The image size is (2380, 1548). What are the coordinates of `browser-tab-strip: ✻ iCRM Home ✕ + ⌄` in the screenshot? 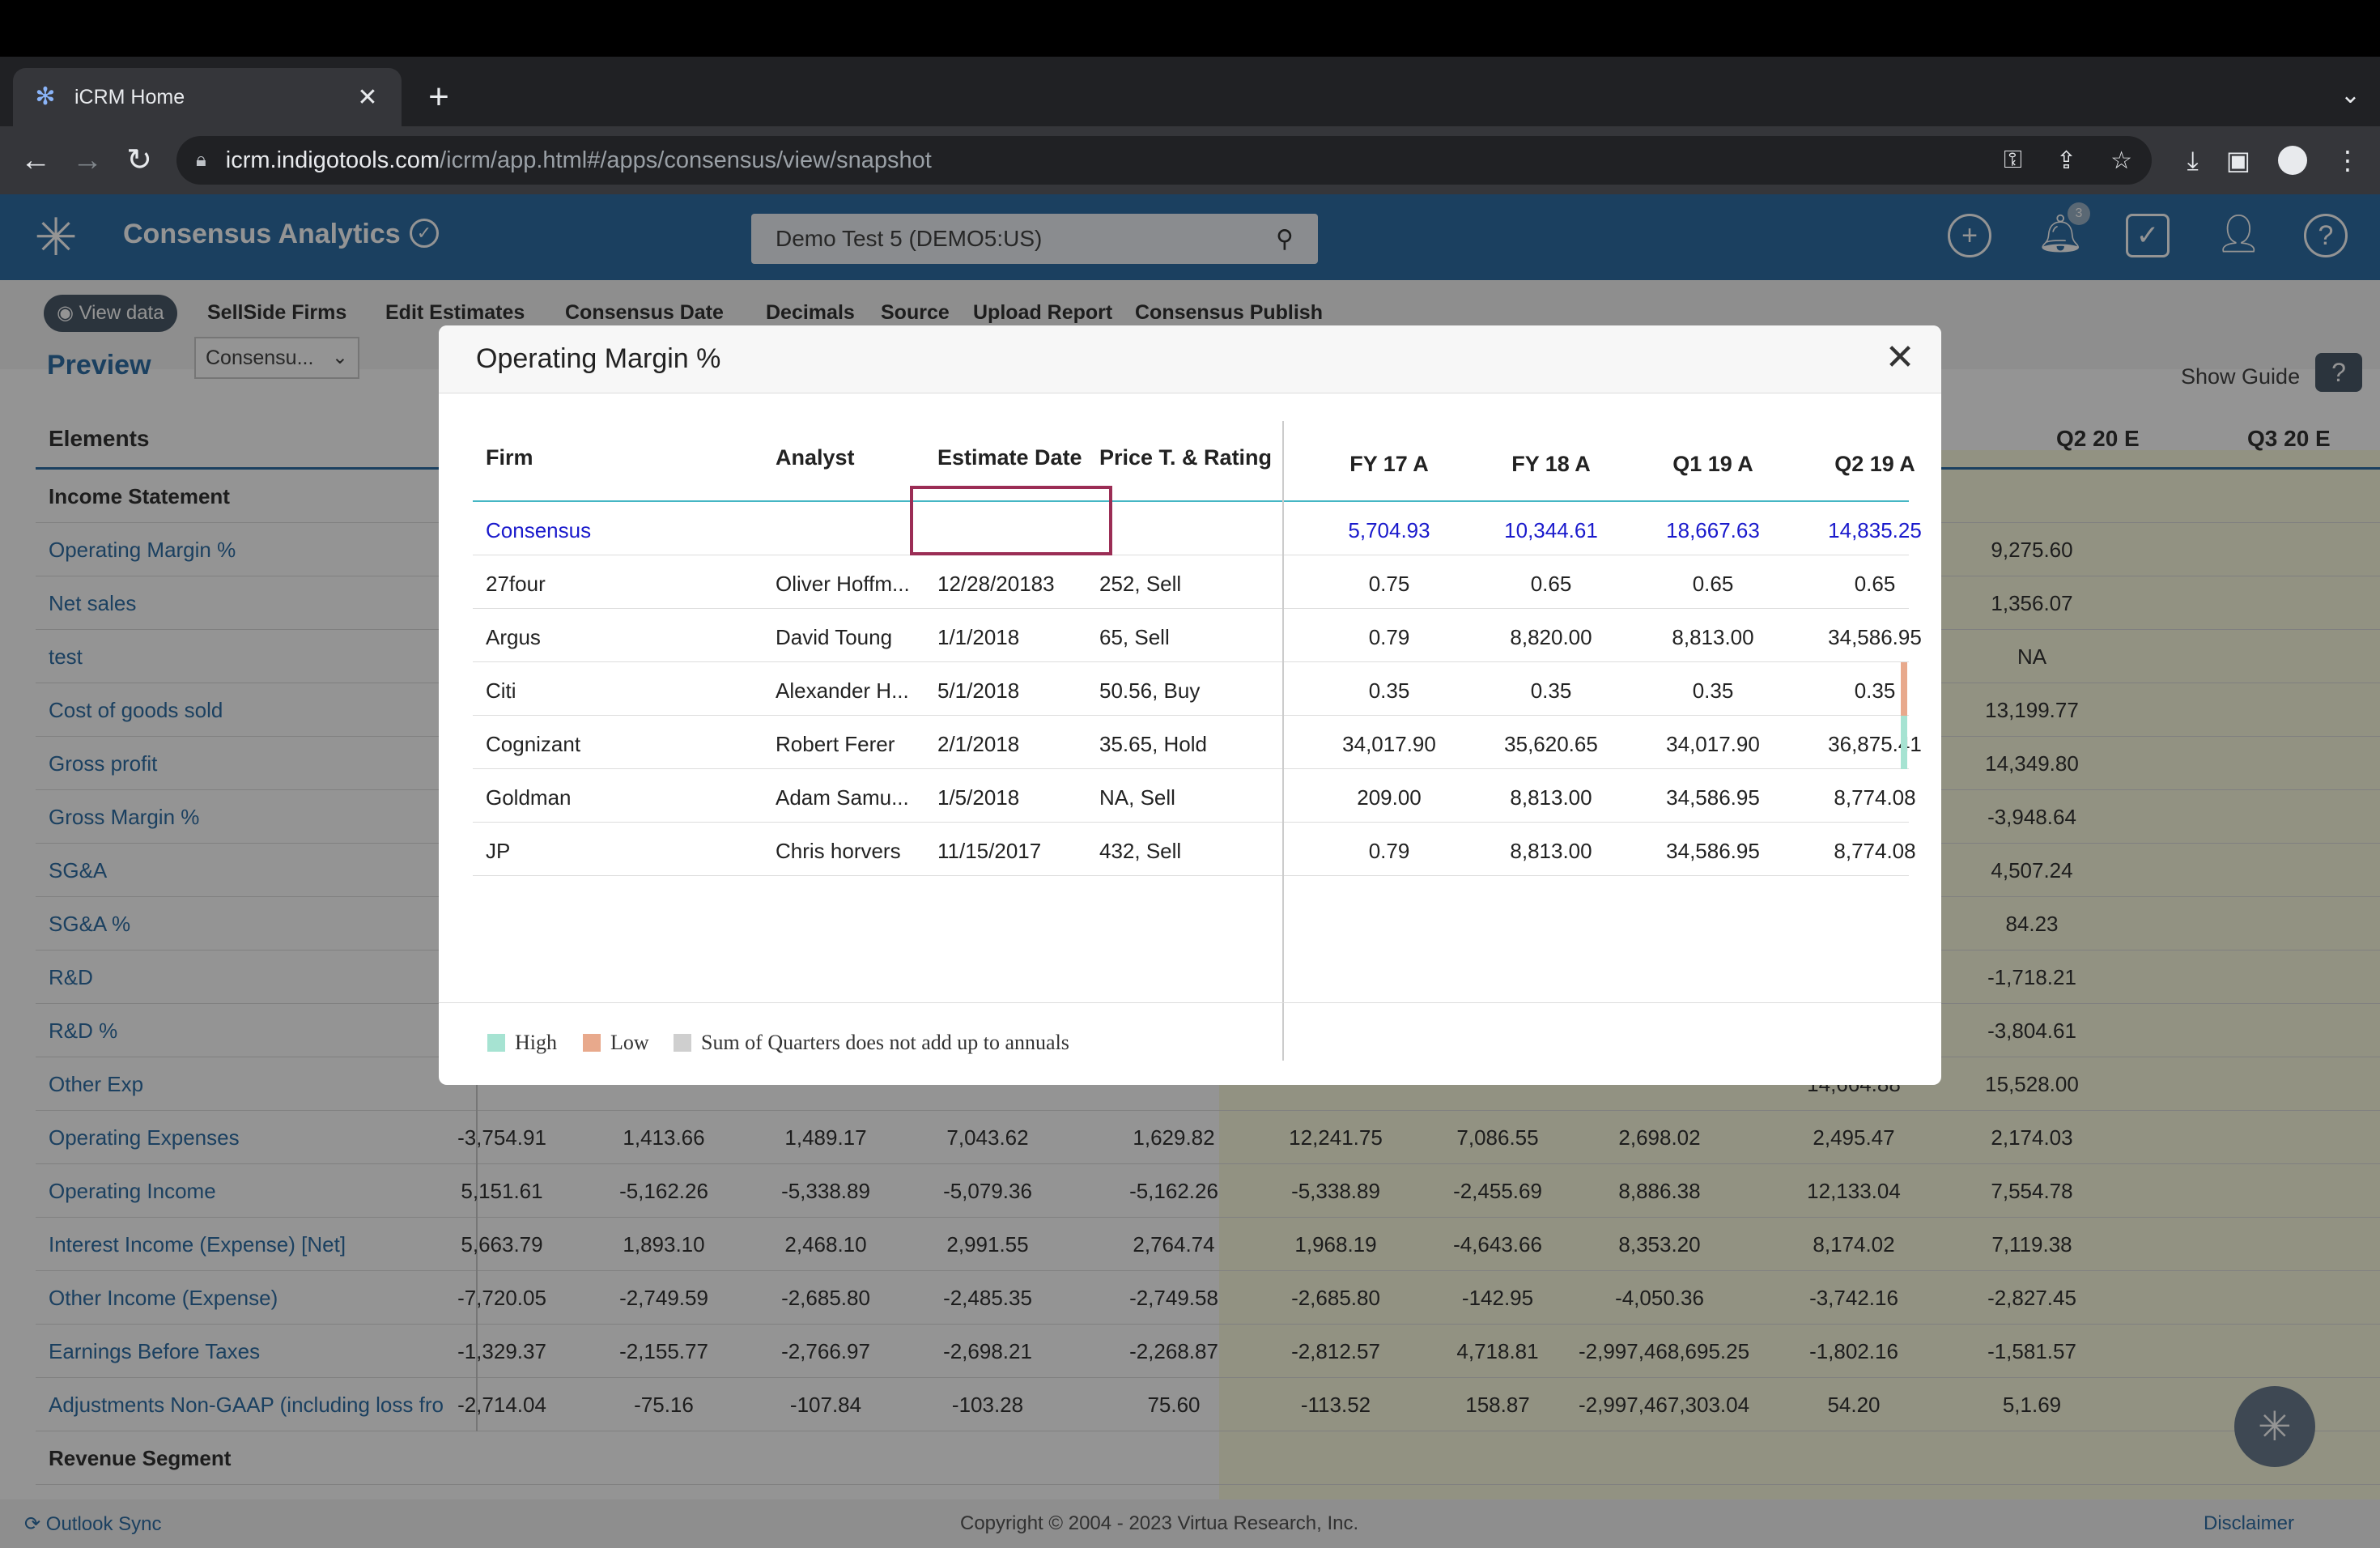 It's located at (1190, 92).